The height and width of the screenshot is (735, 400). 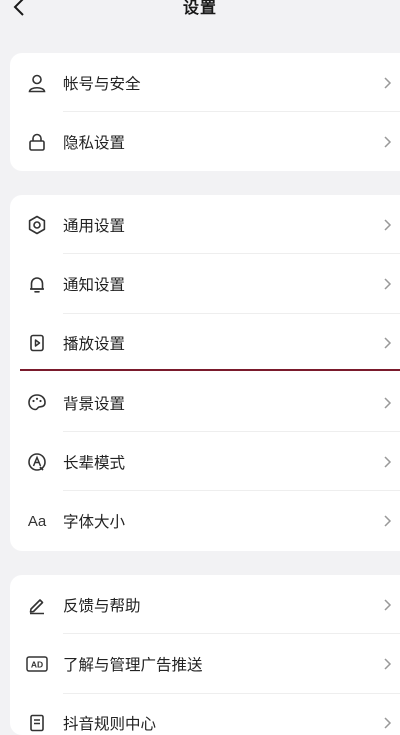 What do you see at coordinates (210, 370) in the screenshot?
I see `accent-divider-line` at bounding box center [210, 370].